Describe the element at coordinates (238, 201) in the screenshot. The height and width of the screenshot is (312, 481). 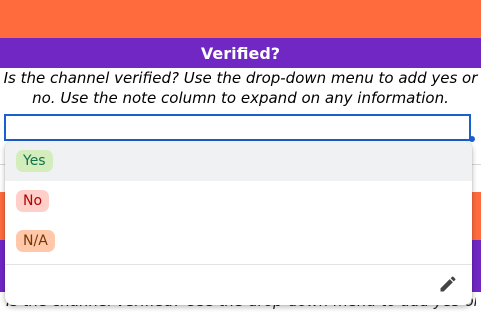
I see `option-no: No` at that location.